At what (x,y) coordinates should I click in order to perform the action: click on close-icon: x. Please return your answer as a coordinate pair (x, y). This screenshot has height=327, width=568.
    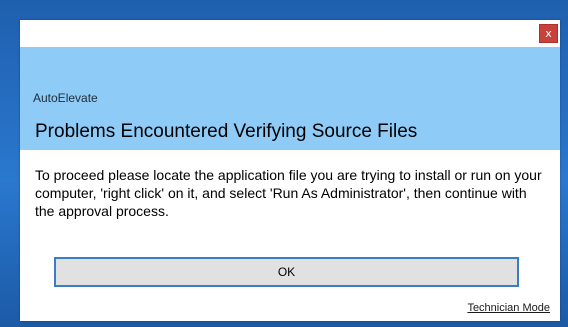
    Looking at the image, I should click on (548, 33).